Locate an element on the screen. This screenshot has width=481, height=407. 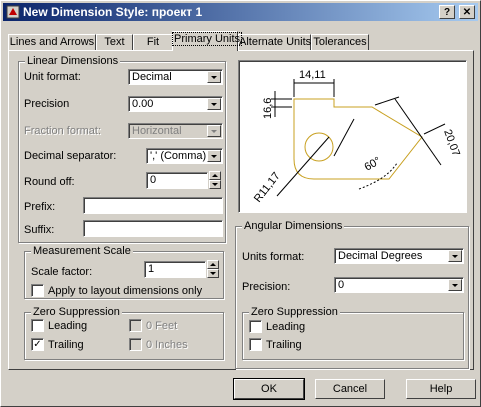
dim-angle-label: 60° is located at coordinates (373, 164).